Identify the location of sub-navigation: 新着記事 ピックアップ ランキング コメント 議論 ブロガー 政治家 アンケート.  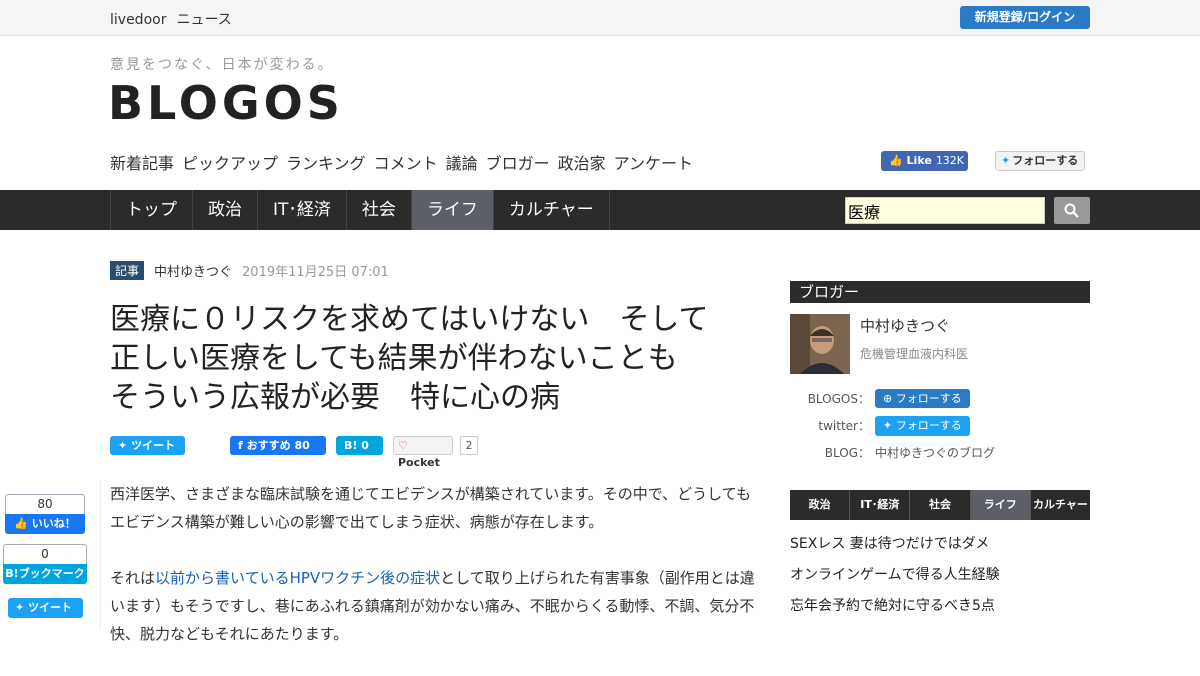
(405, 162).